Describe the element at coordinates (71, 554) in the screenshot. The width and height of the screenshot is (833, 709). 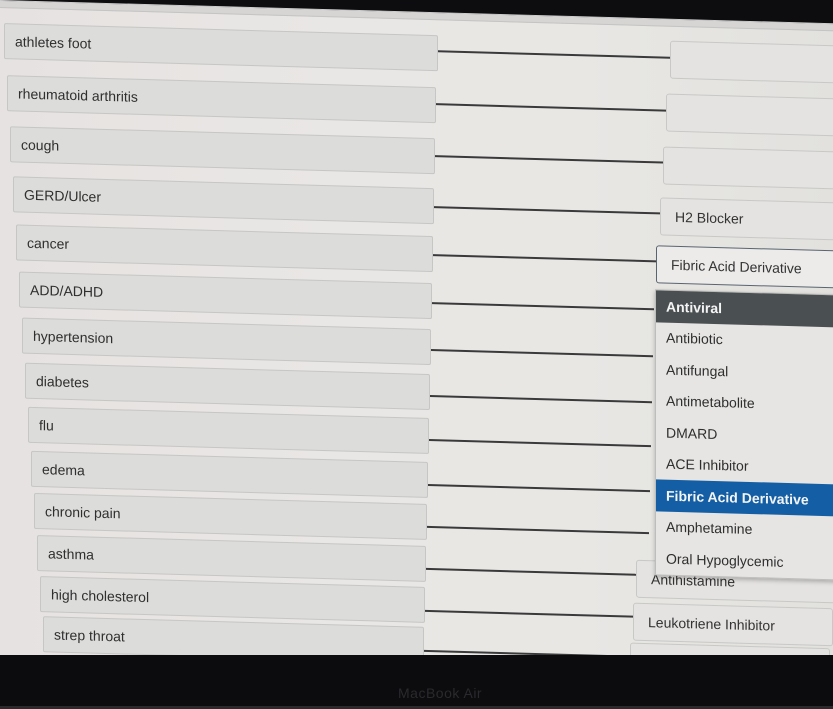
I see `prompt-label: asthma` at that location.